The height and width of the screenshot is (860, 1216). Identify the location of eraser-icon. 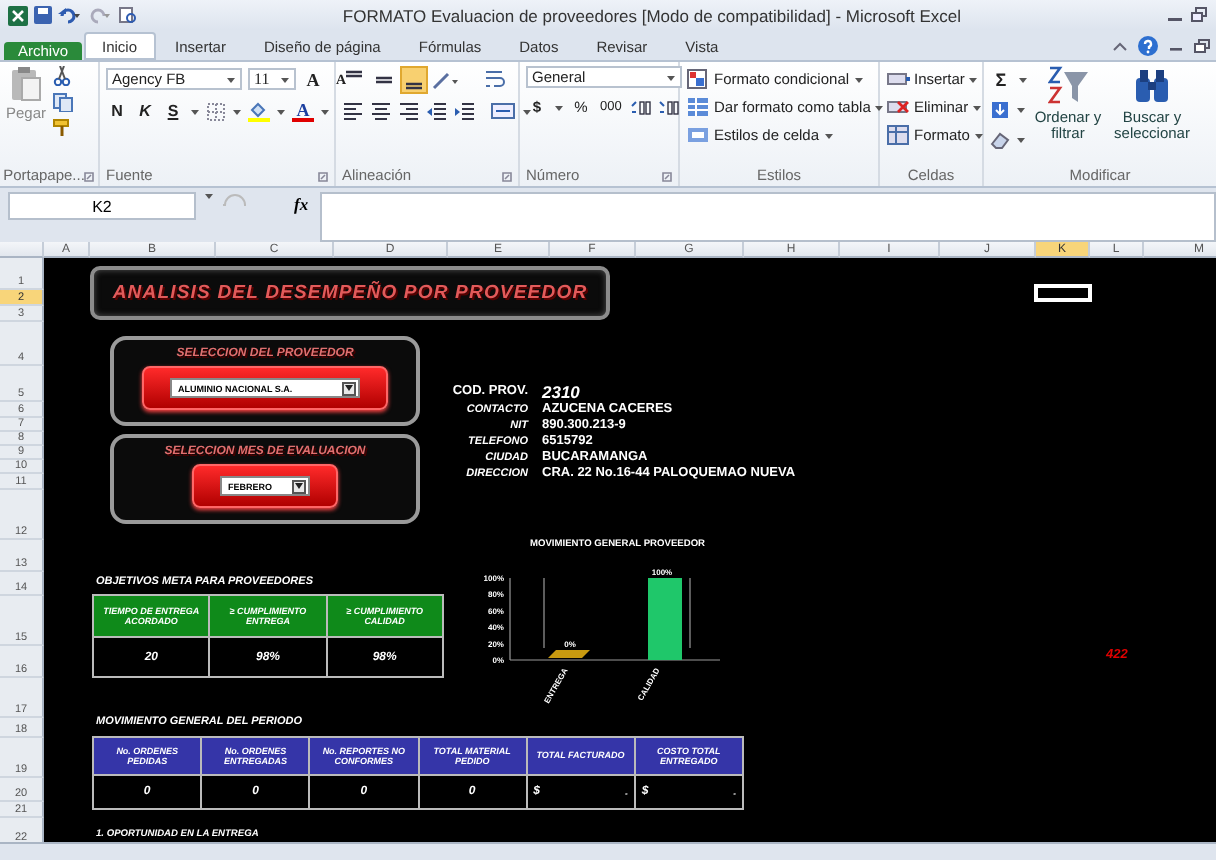
(1000, 139).